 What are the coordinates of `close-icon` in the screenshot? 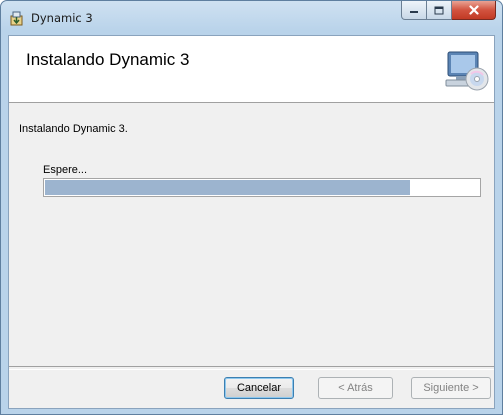 It's located at (473, 10).